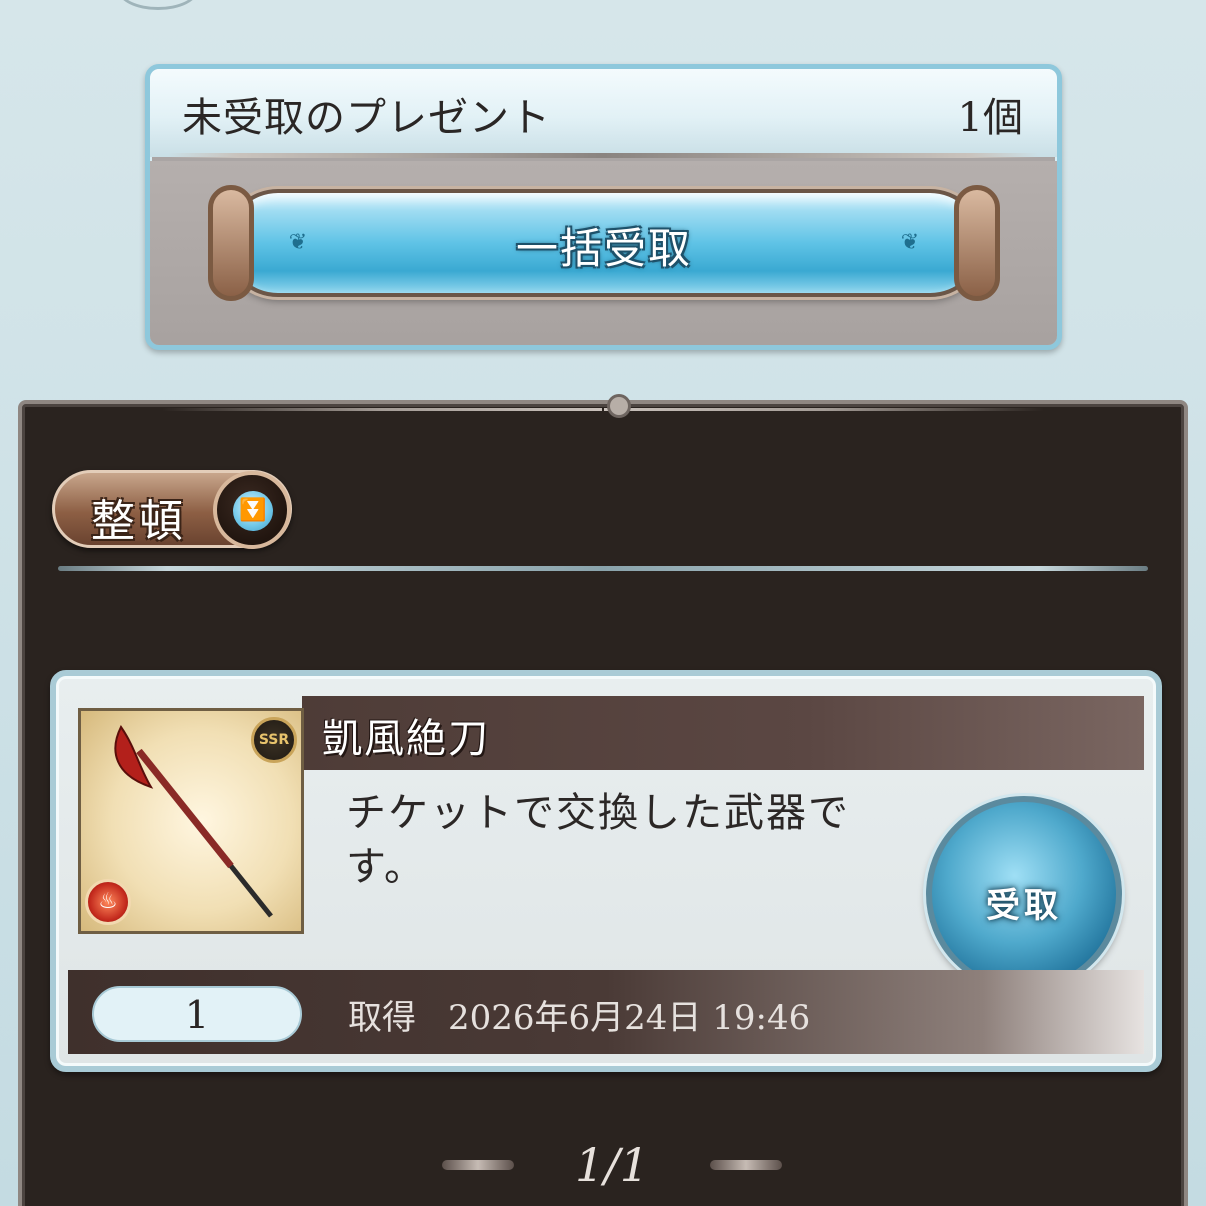 This screenshot has height=1206, width=1206. What do you see at coordinates (619, 406) in the screenshot?
I see `crest-ornament-icon` at bounding box center [619, 406].